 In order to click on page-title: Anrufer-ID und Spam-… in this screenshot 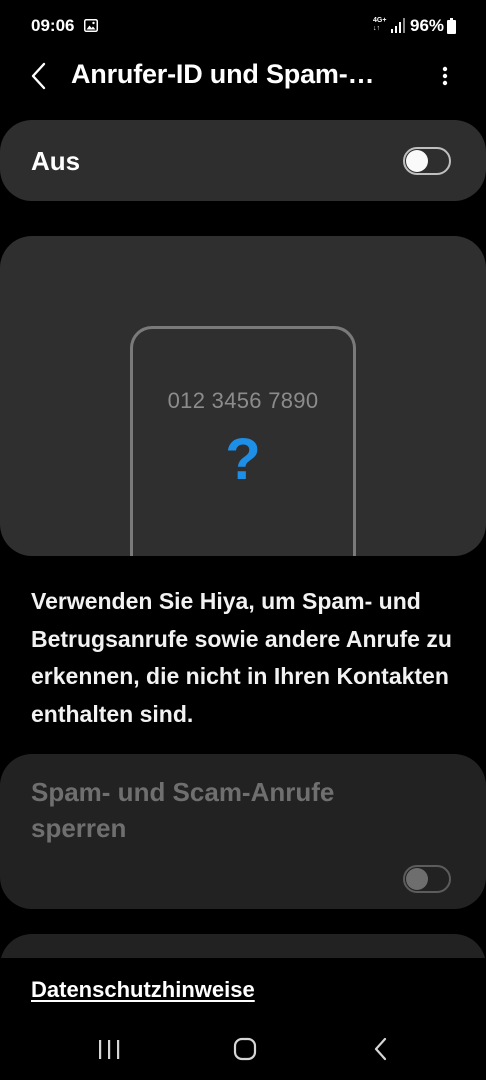, I will do `click(223, 74)`.